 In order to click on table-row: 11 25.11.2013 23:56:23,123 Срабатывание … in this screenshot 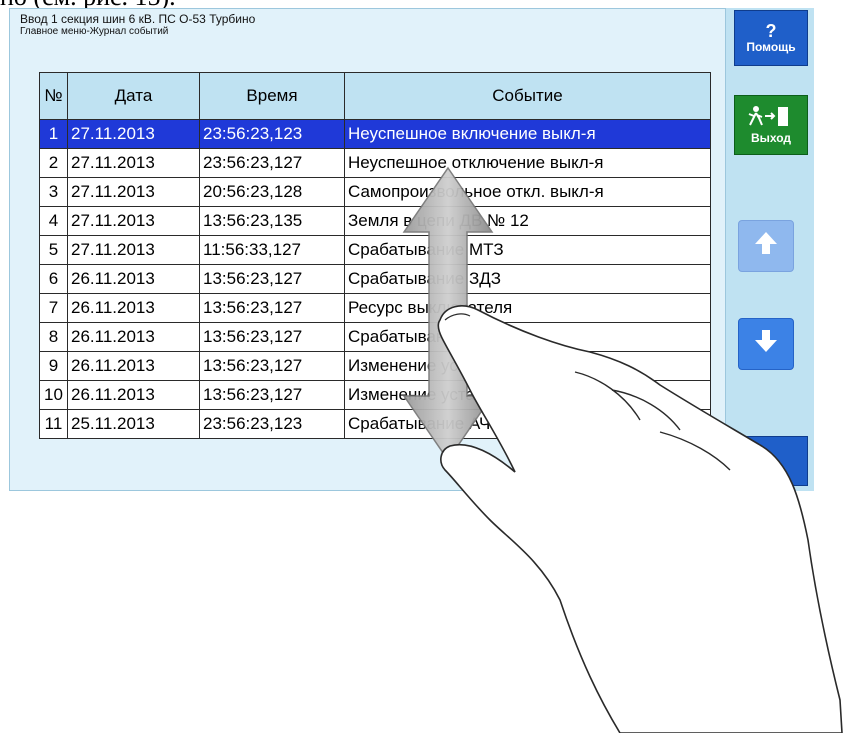, I will do `click(375, 424)`.